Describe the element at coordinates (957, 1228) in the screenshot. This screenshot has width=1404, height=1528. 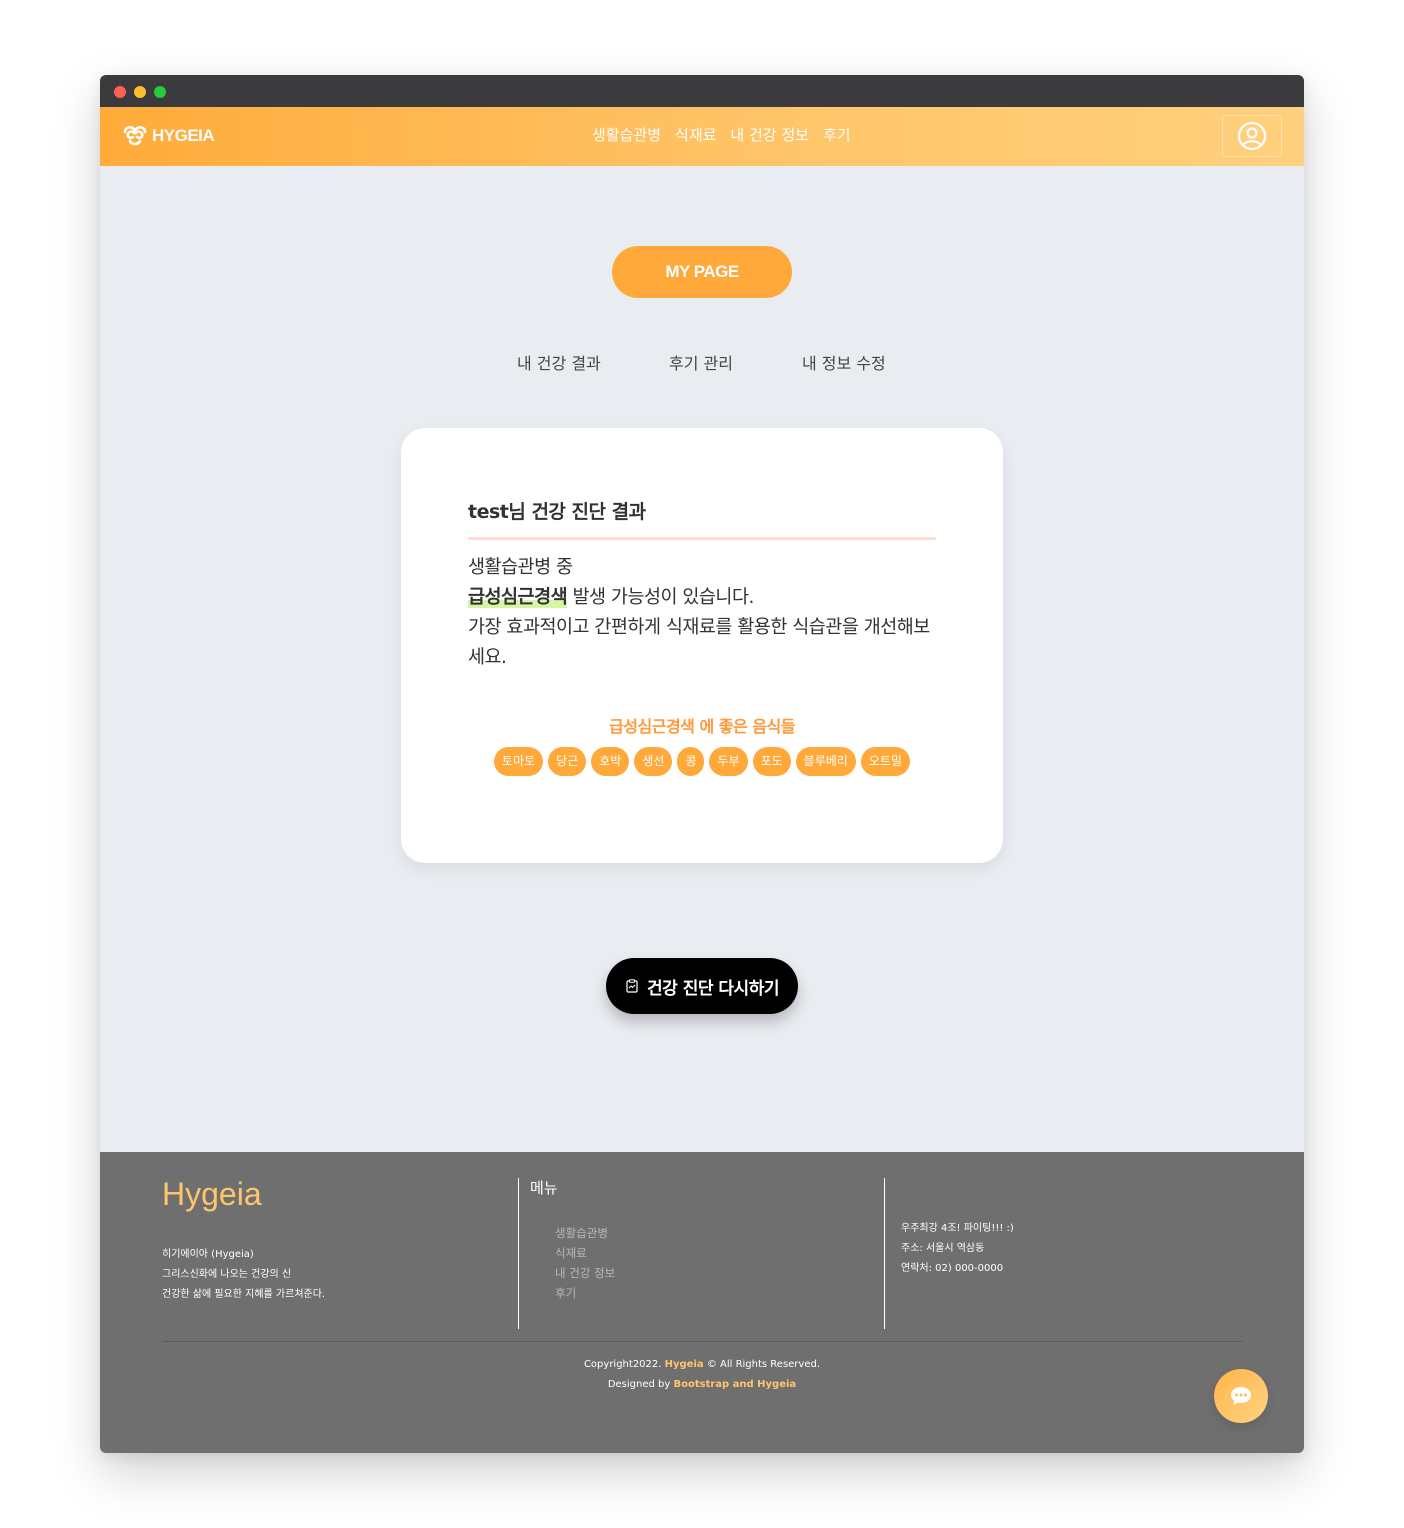
I see `footer-contact-line: 우주최강 4조! 파이팅!!! :)` at that location.